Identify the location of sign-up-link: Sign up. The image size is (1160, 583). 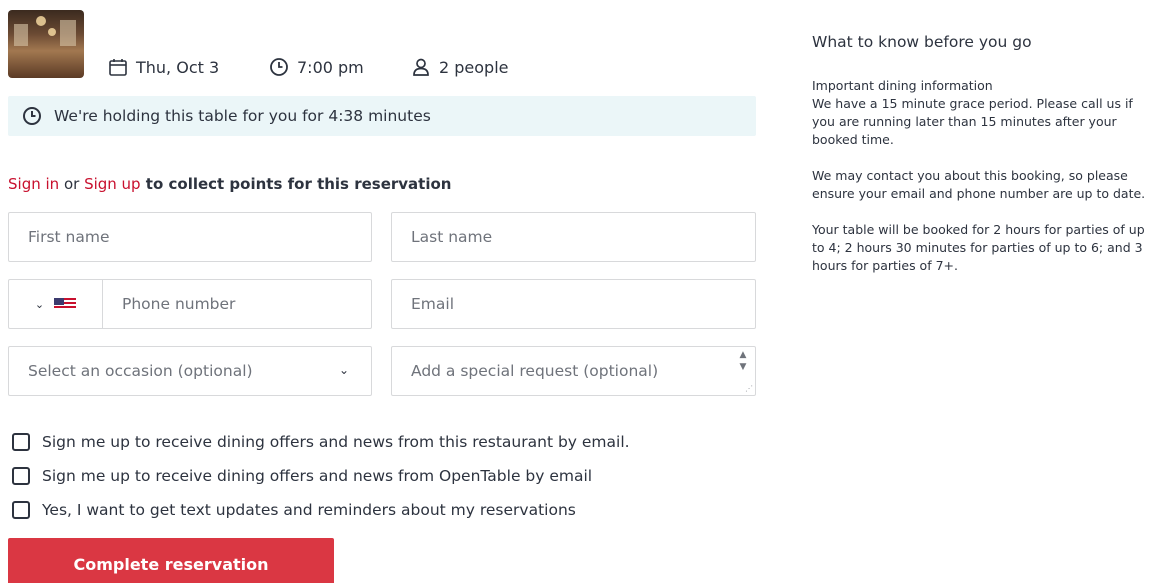
(112, 184).